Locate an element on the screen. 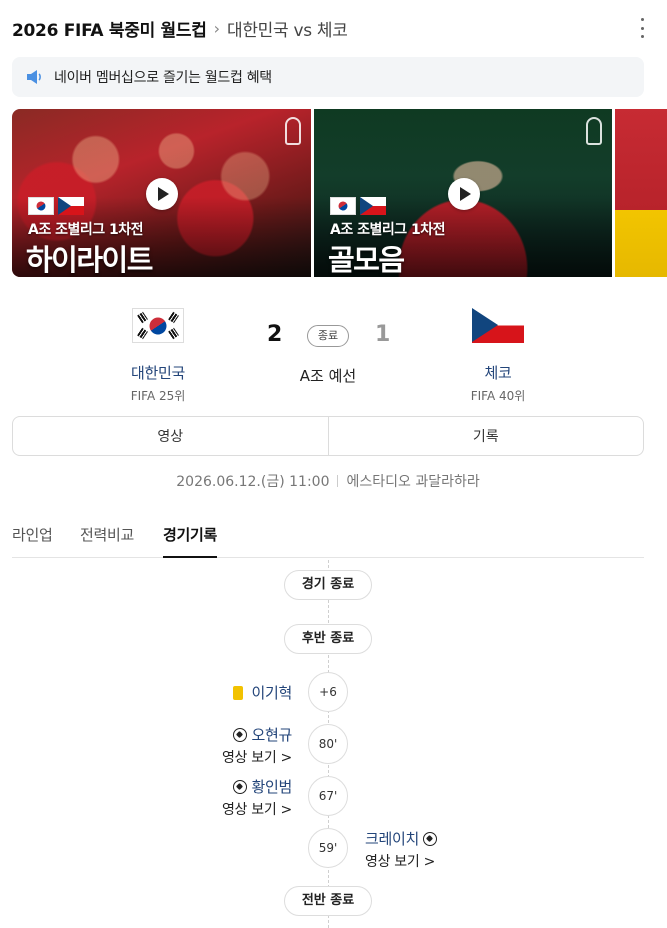  away-team-rank: FIFA 40위 is located at coordinates (498, 396).